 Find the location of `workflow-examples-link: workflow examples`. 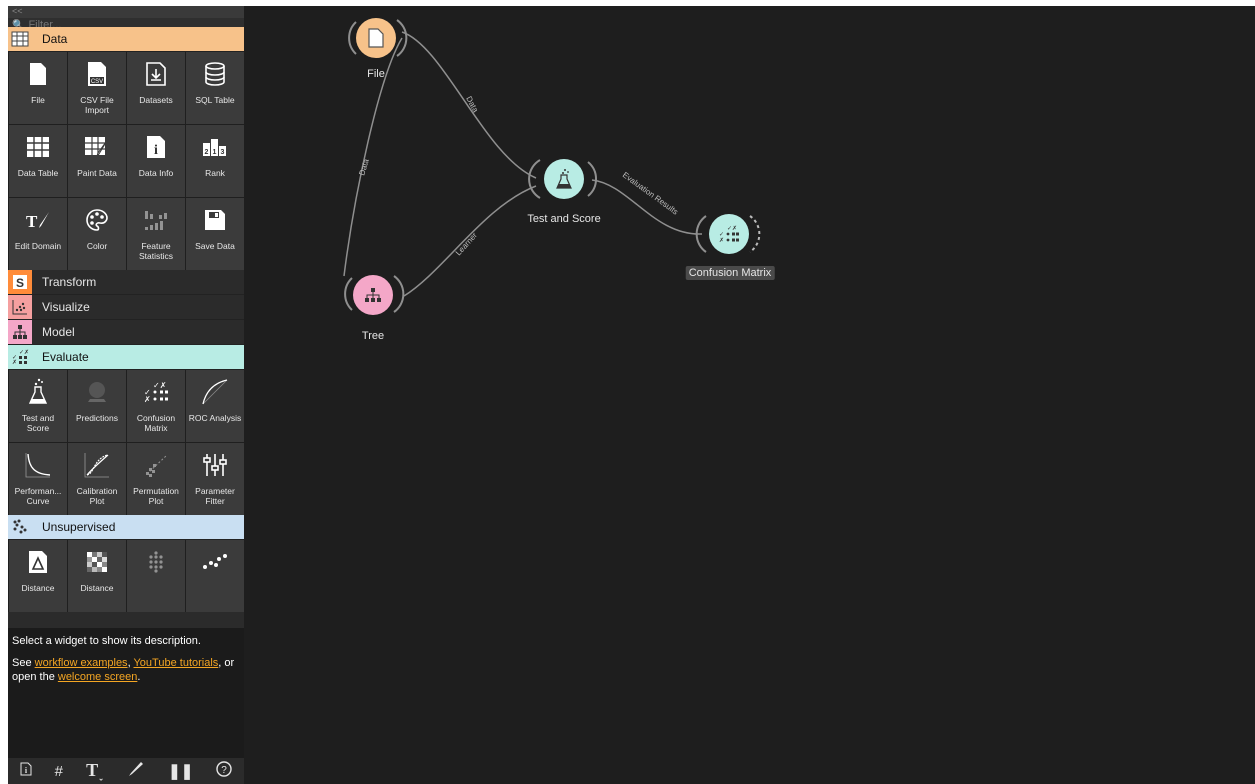

workflow-examples-link: workflow examples is located at coordinates (81, 663).